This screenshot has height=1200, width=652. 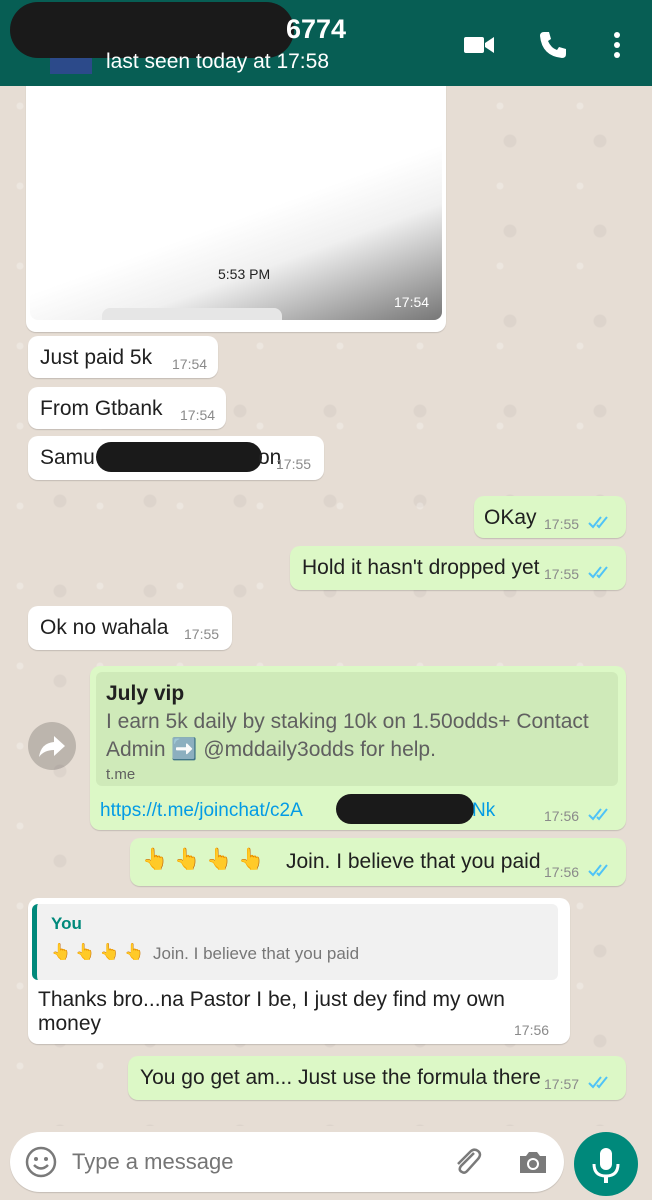 I want to click on incoming-message: Just paid 5k 17:54, so click(x=123, y=357).